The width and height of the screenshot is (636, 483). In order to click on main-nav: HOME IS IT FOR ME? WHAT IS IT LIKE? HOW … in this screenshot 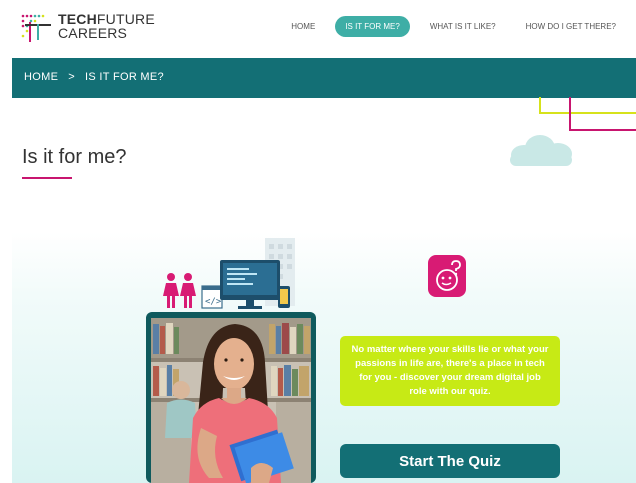, I will do `click(453, 26)`.